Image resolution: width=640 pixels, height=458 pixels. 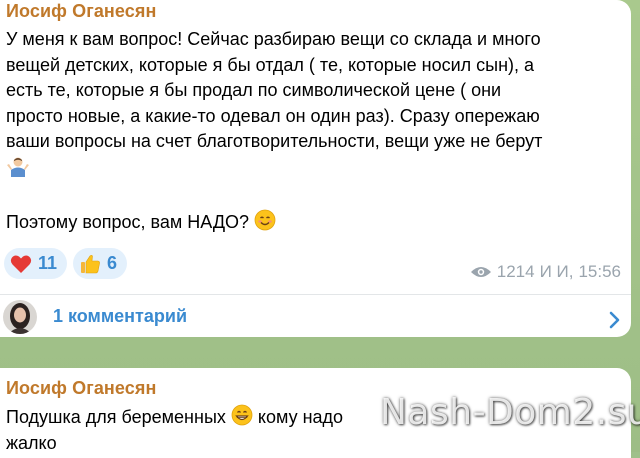 I want to click on reaction-thumbs-up: 6, so click(x=100, y=263).